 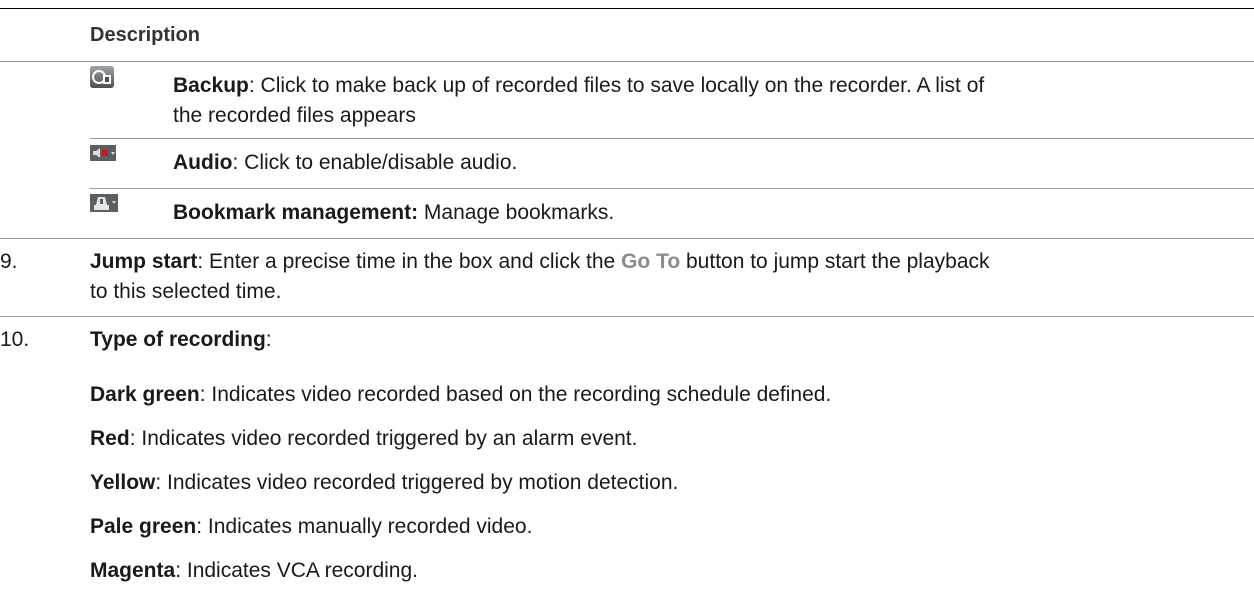 I want to click on recording-type-magenta: Magenta: Indicates VCA recording., so click(x=254, y=571).